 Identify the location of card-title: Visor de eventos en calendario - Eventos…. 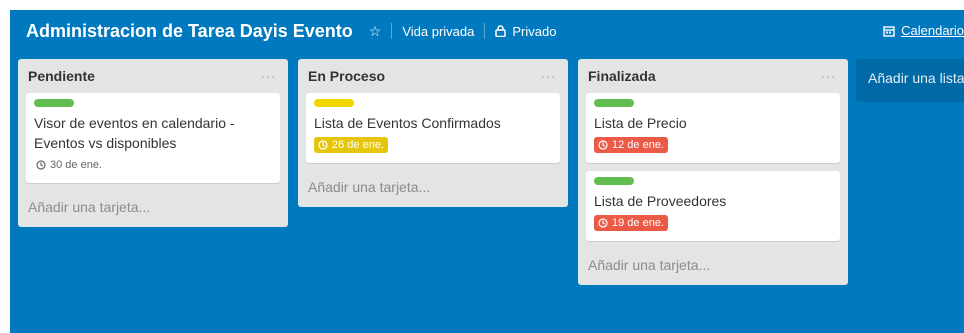
(134, 133).